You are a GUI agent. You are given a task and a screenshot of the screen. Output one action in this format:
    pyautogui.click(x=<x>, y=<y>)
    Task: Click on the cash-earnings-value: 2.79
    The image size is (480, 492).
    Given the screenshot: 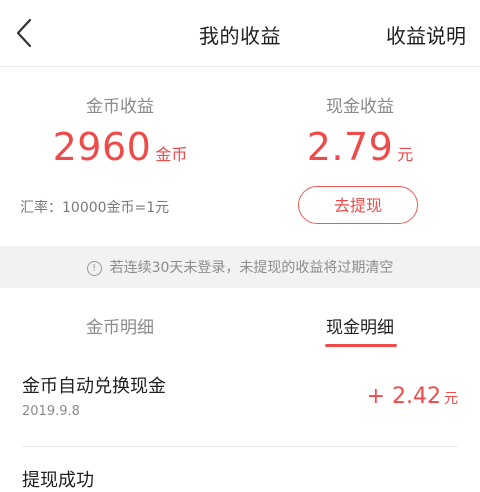 What is the action you would take?
    pyautogui.click(x=350, y=147)
    